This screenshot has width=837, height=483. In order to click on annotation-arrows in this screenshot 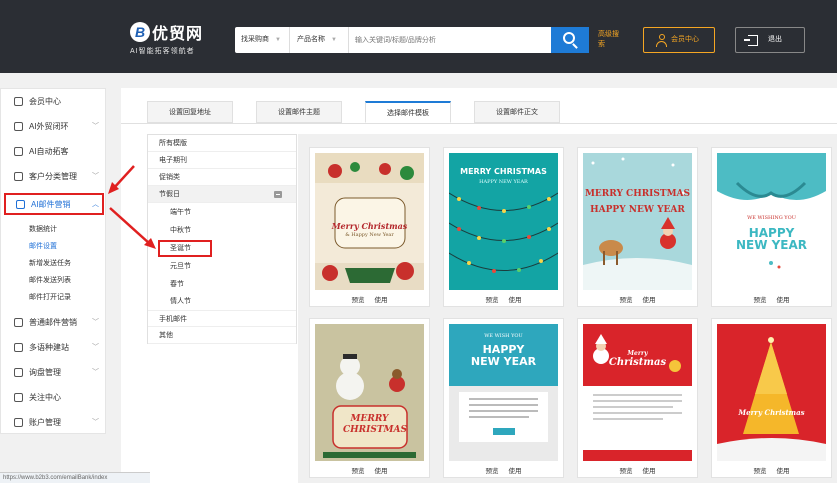, I will do `click(132, 207)`.